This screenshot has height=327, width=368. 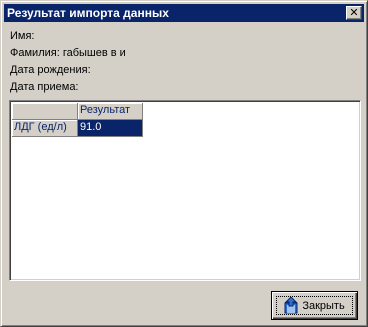 What do you see at coordinates (184, 13) in the screenshot?
I see `title-bar: Результат импорта данных ✕` at bounding box center [184, 13].